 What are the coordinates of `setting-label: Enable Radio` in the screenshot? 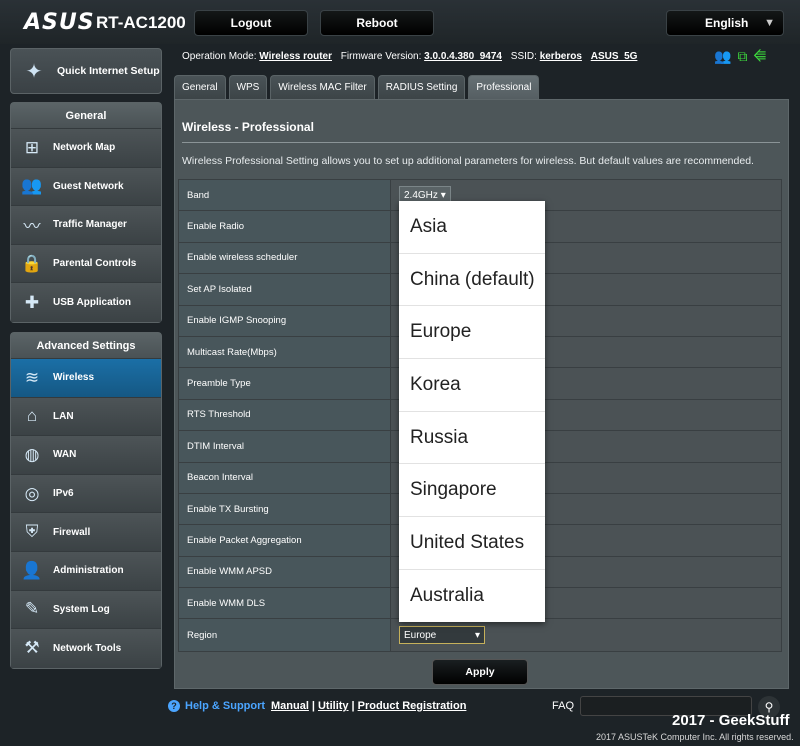 It's located at (285, 226).